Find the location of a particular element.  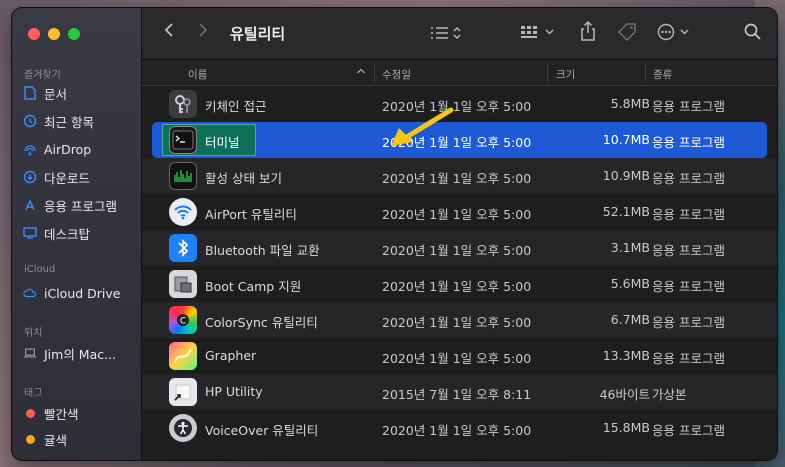

file-kind: 가상본 is located at coordinates (669, 394).